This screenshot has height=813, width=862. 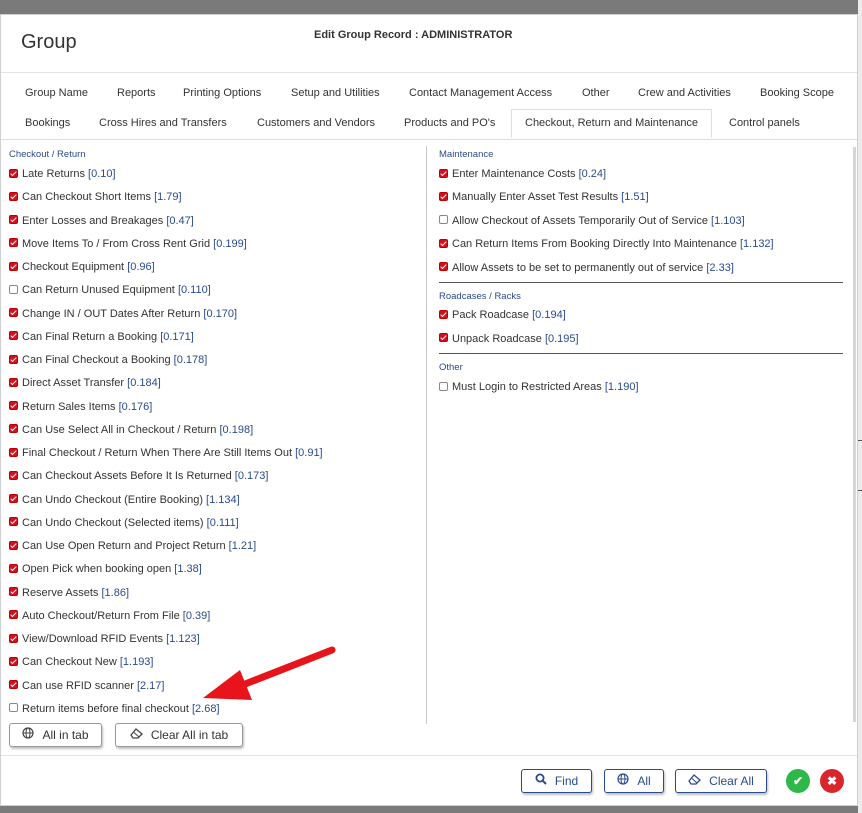 I want to click on permission-label: Can Return Unused Equipment, so click(x=98, y=290).